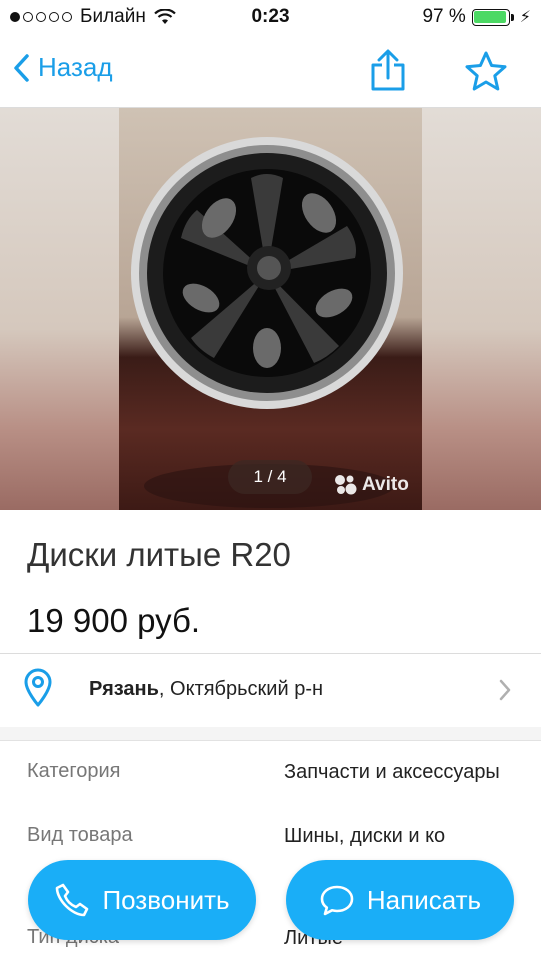 This screenshot has width=541, height=960. Describe the element at coordinates (505, 690) in the screenshot. I see `chevron-right-icon` at that location.